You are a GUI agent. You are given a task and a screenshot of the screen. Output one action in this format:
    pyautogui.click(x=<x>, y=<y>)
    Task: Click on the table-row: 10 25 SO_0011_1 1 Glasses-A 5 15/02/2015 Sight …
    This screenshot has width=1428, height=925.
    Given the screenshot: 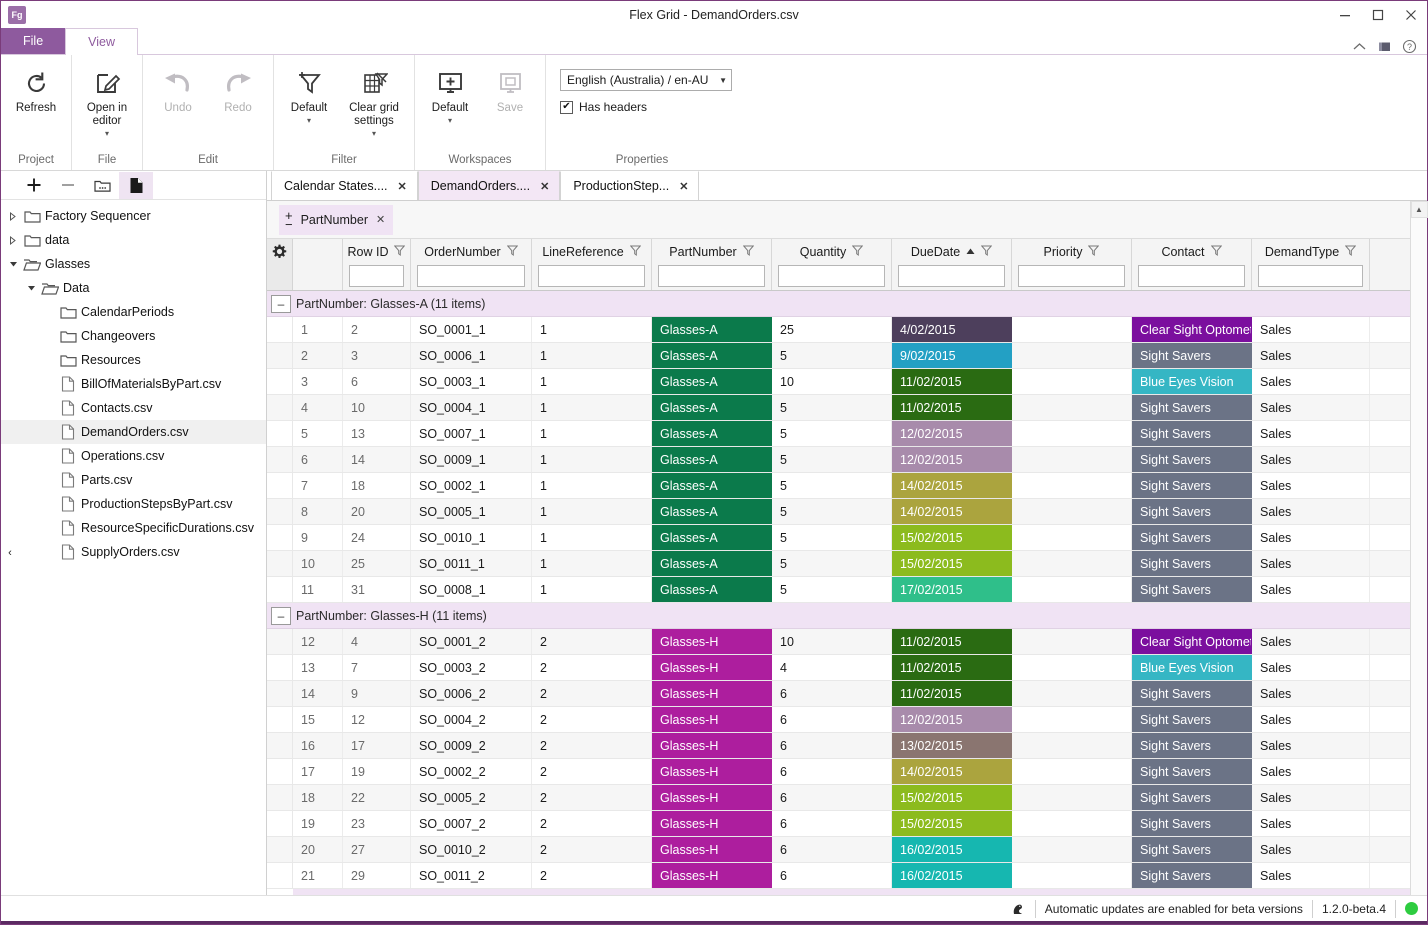 What is the action you would take?
    pyautogui.click(x=838, y=564)
    